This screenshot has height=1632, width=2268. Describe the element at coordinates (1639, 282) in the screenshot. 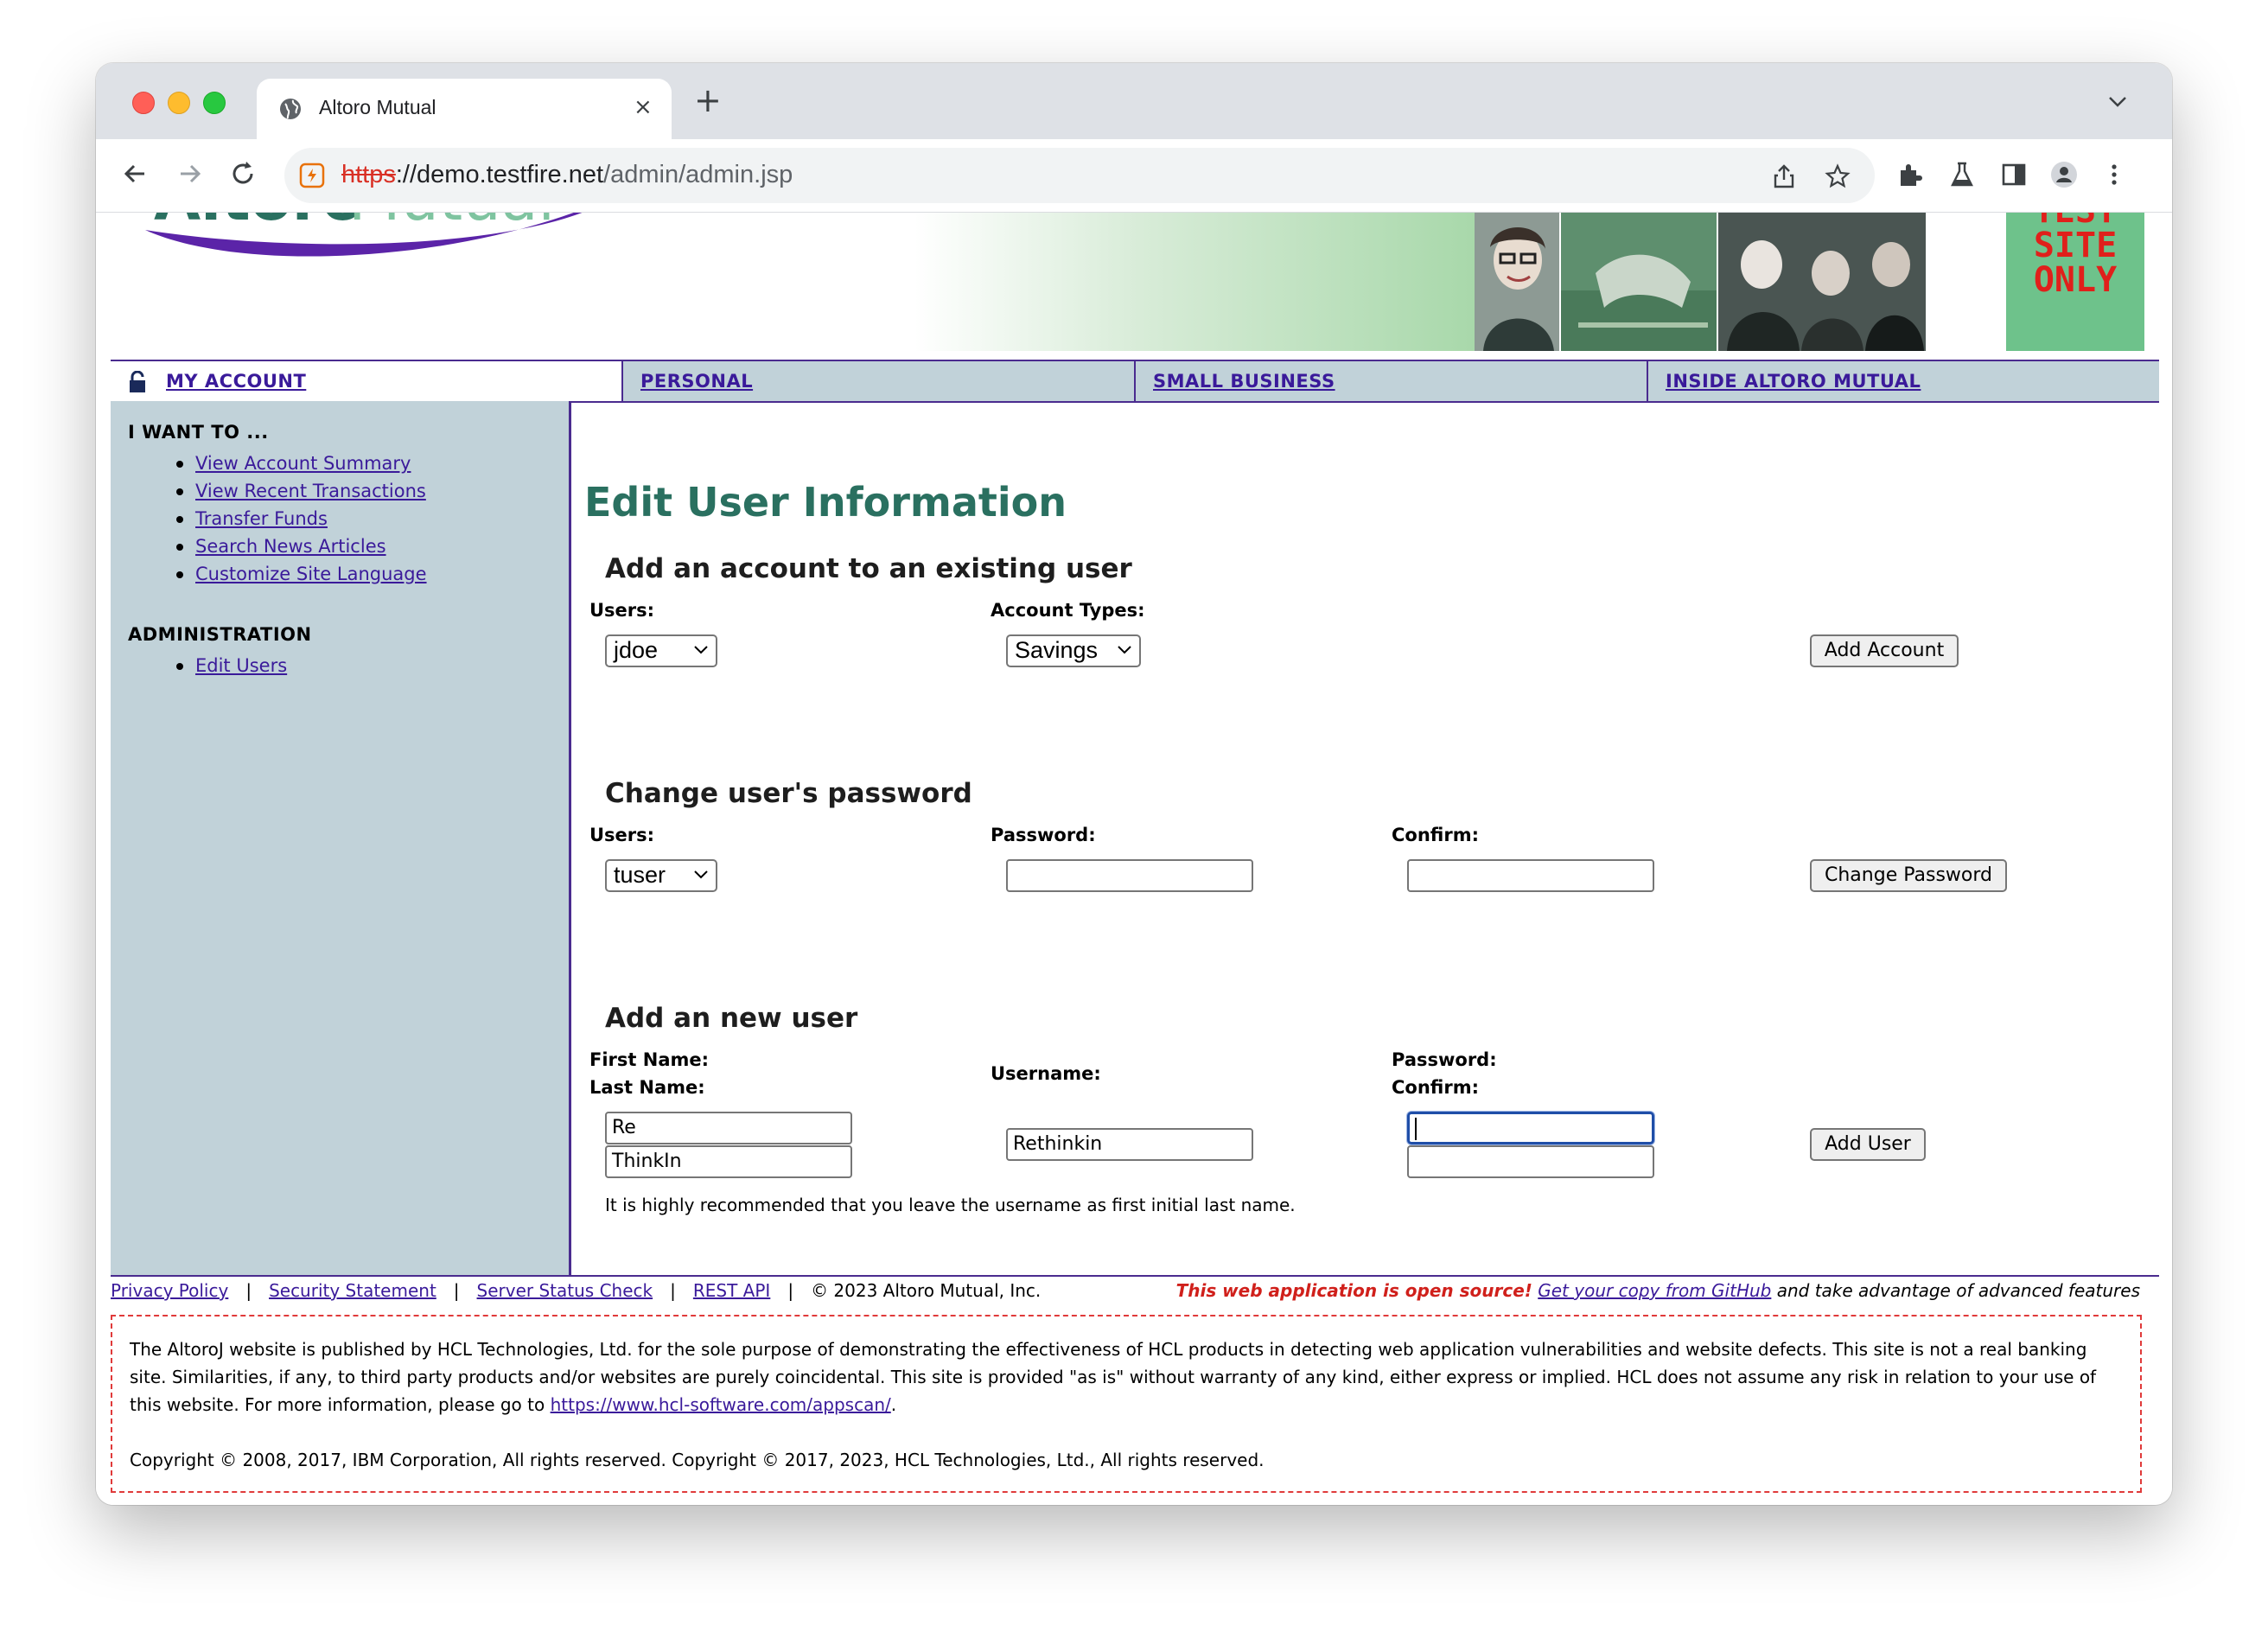

I see `header-photo-hands` at that location.